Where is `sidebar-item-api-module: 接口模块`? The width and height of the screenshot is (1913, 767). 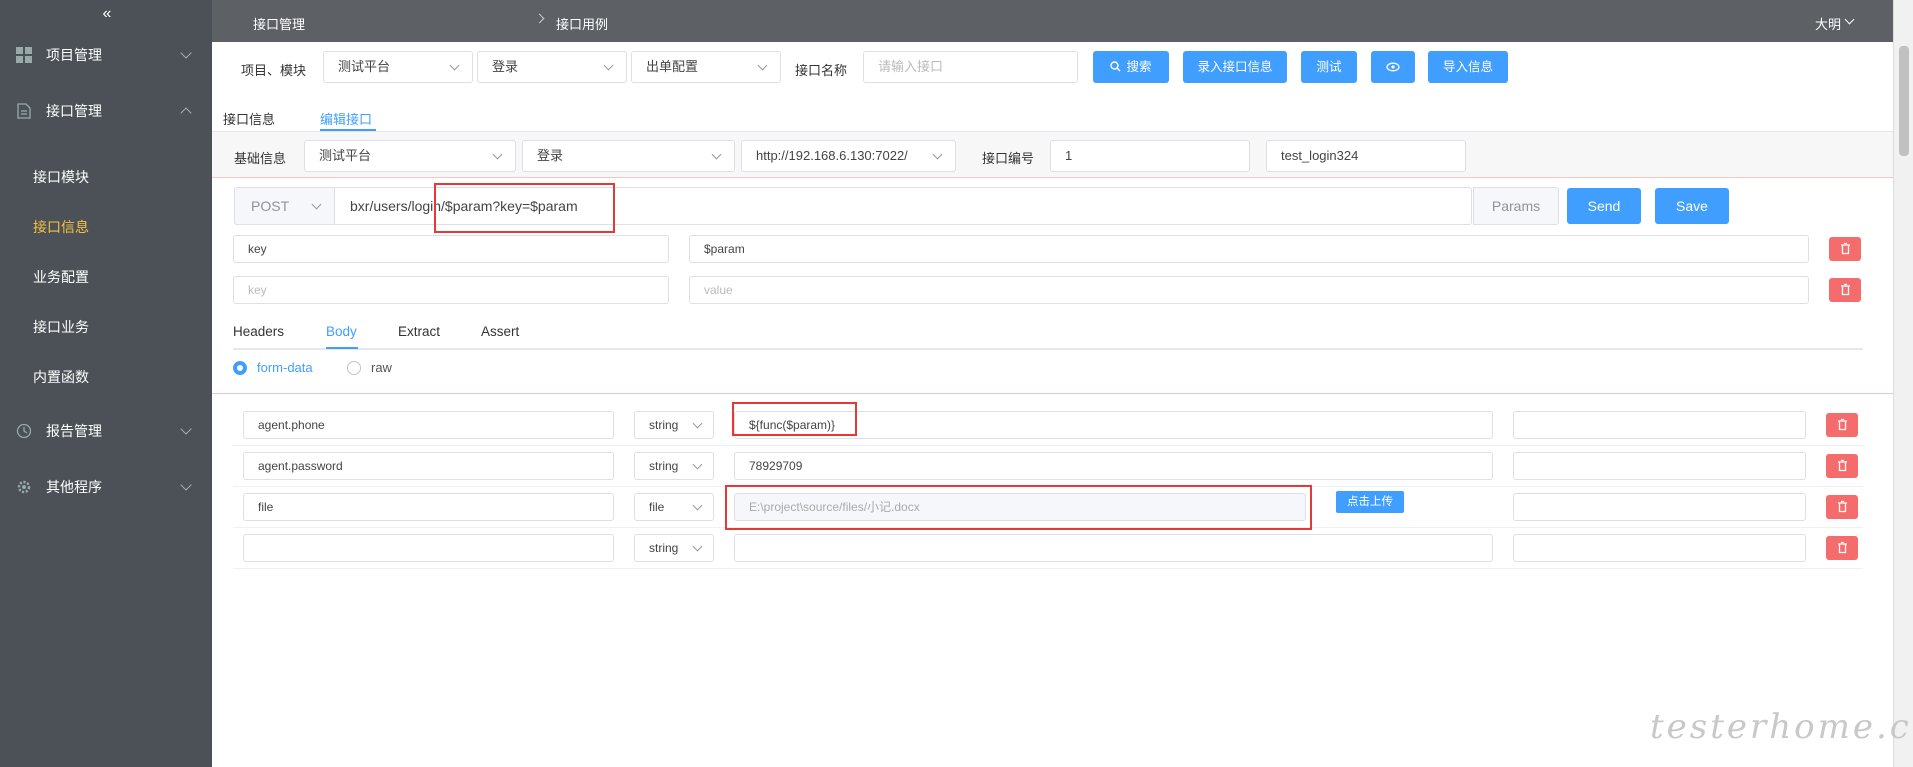
sidebar-item-api-module: 接口模块 is located at coordinates (106, 177).